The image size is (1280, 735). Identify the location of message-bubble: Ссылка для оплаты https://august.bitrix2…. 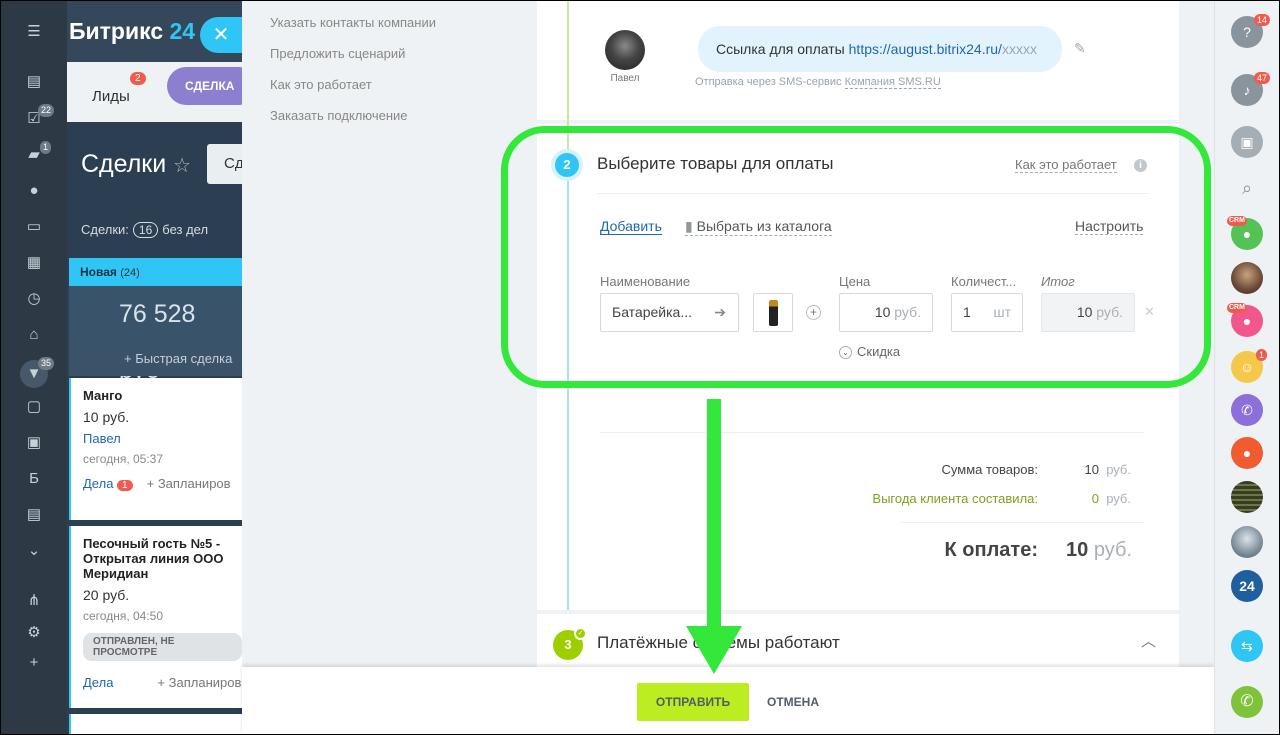
(880, 49).